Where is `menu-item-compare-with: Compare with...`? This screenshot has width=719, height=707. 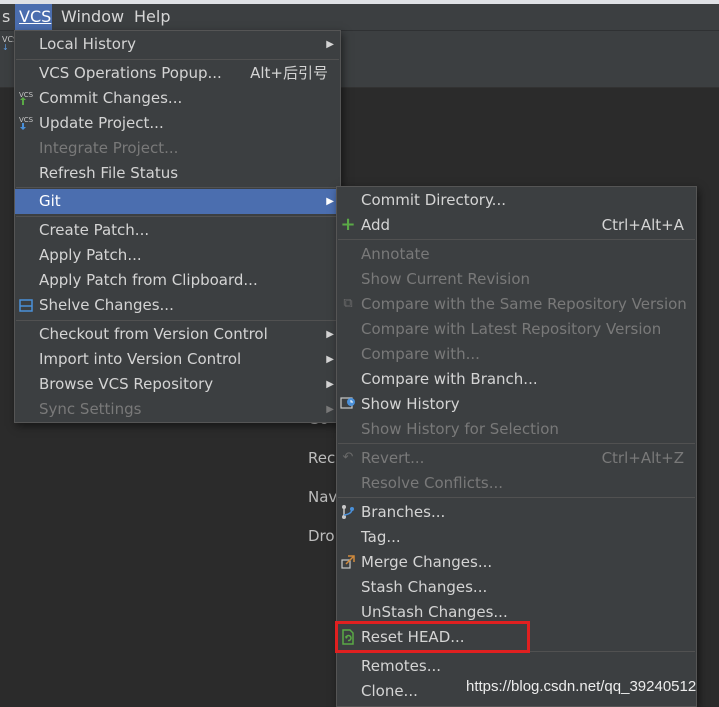
menu-item-compare-with: Compare with... is located at coordinates (420, 354).